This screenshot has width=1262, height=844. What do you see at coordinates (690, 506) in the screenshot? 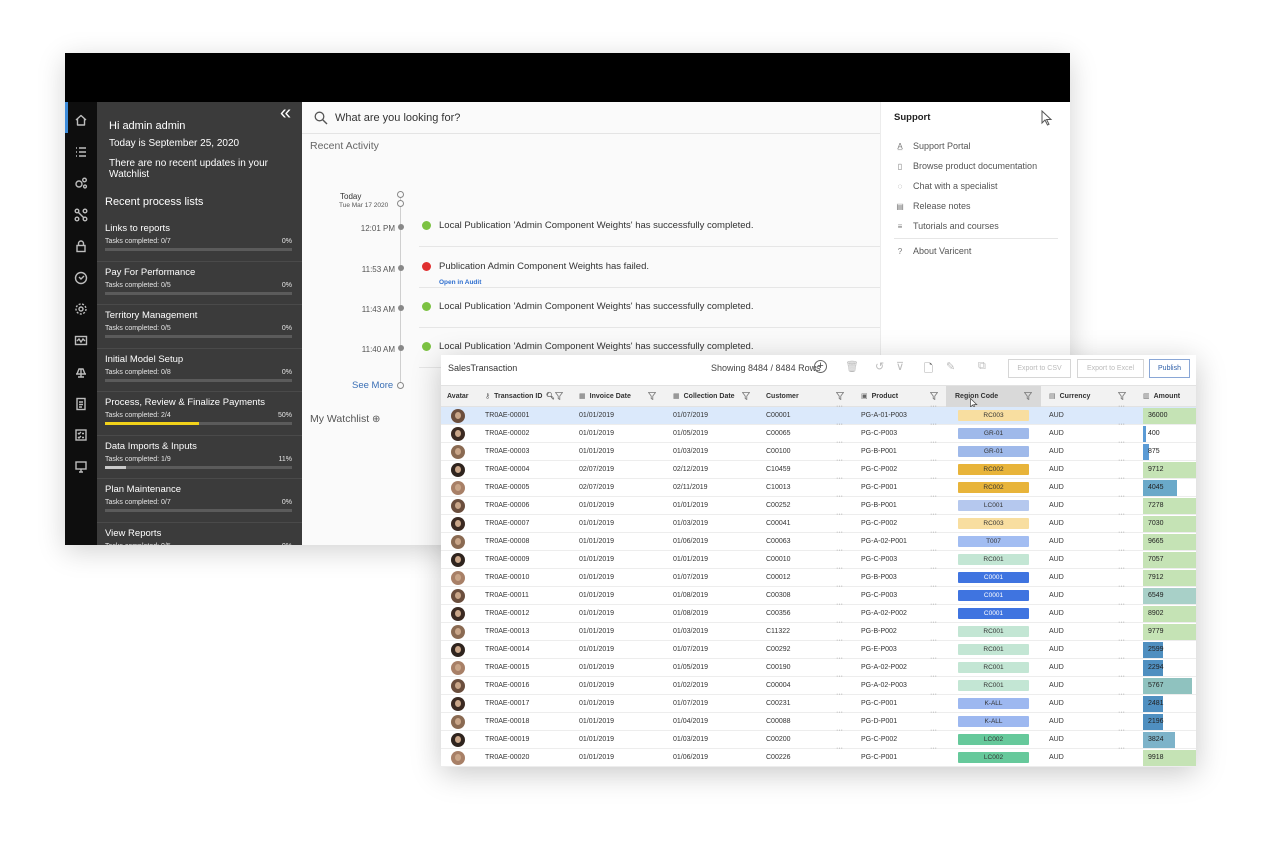
I see `cell-collection-date: 01/01/2019` at bounding box center [690, 506].